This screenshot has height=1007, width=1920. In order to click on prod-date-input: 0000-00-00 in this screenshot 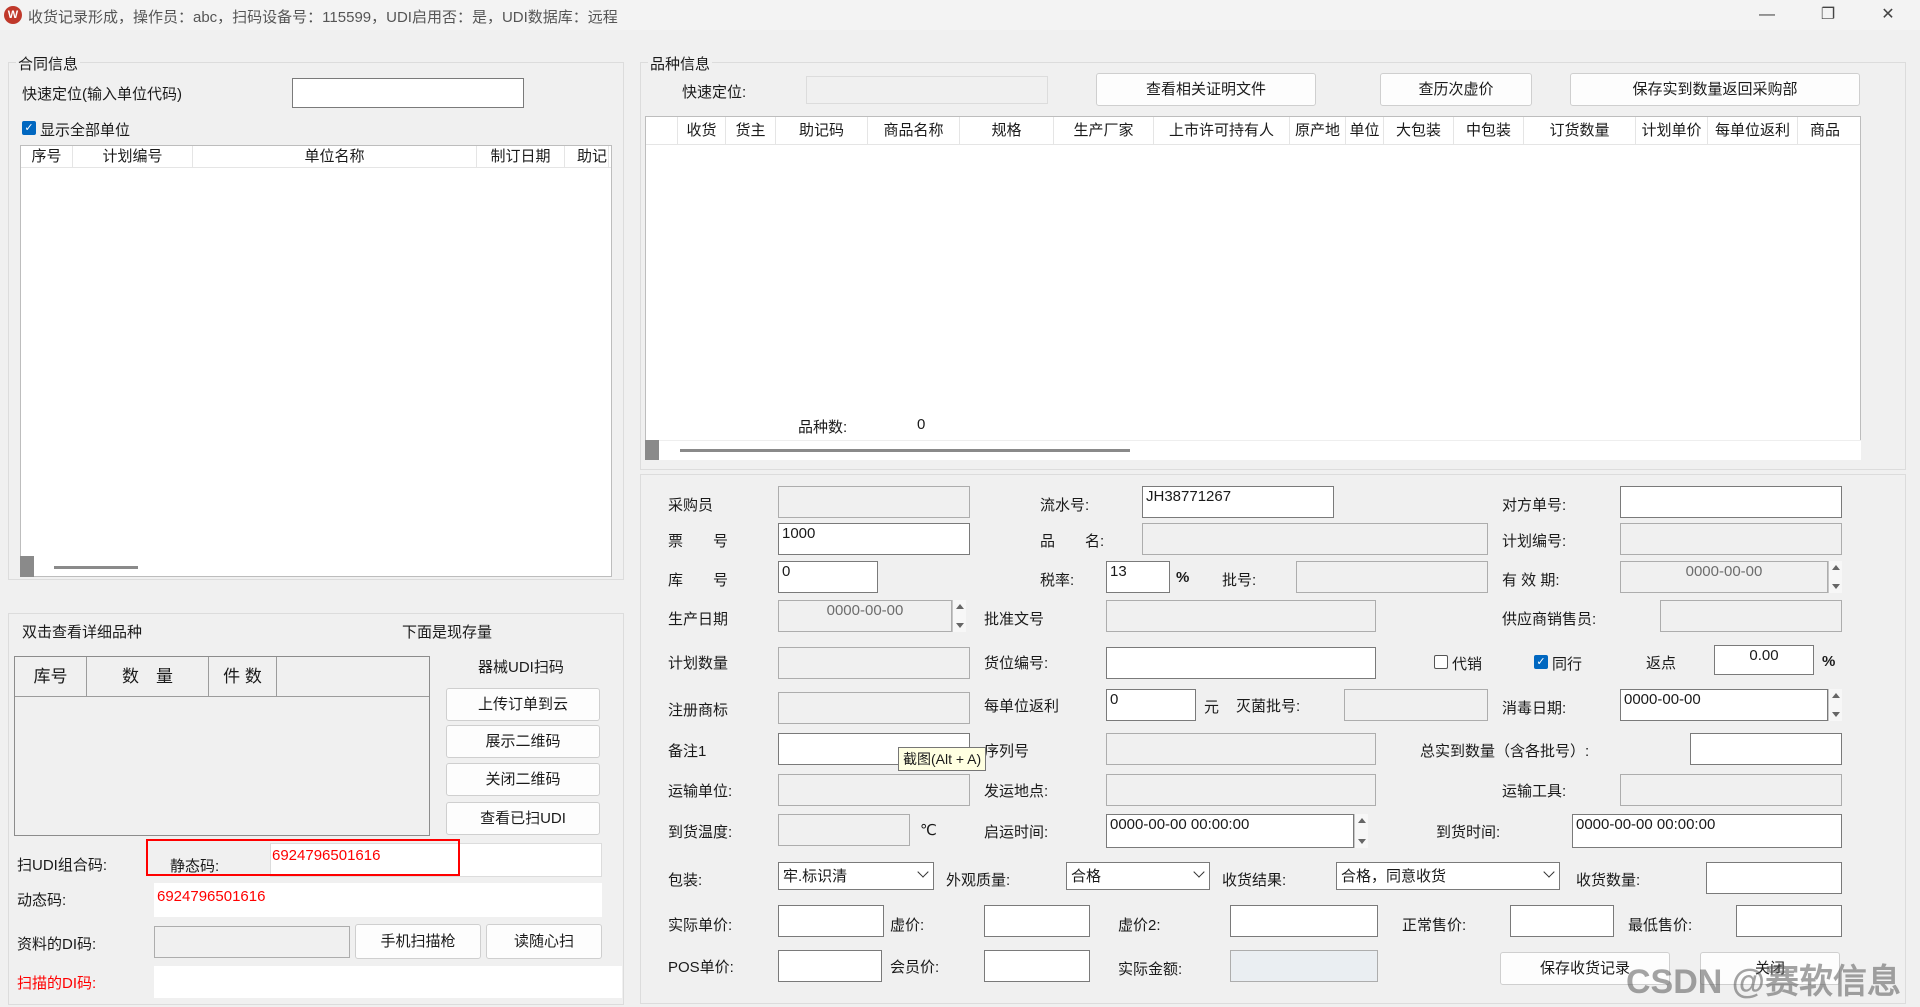, I will do `click(865, 616)`.